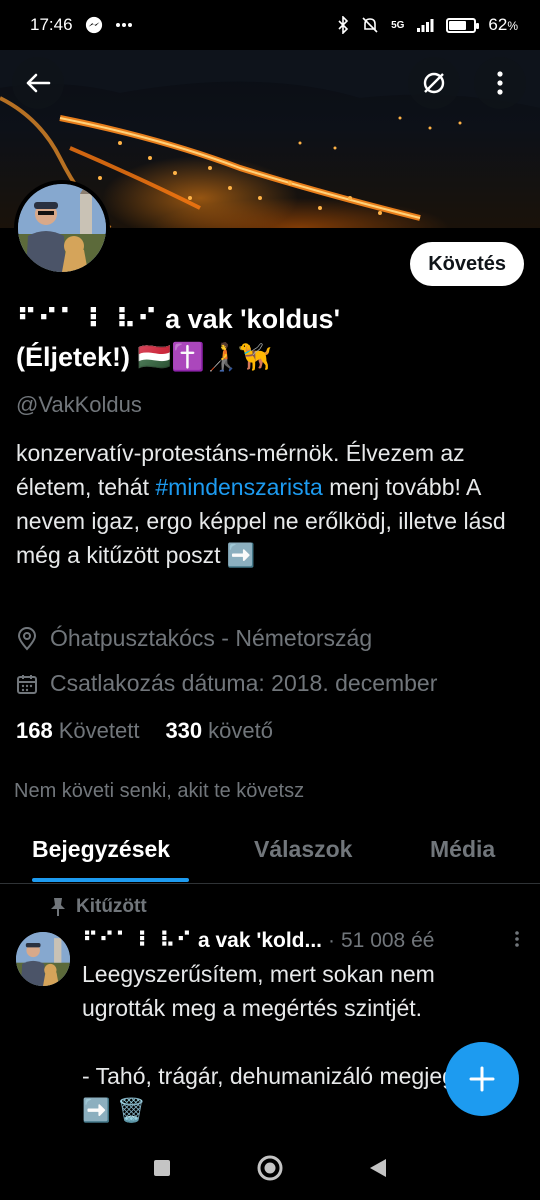 The image size is (540, 1200). Describe the element at coordinates (238, 487) in the screenshot. I see `bio-hashtag-link: #mindenszarista` at that location.